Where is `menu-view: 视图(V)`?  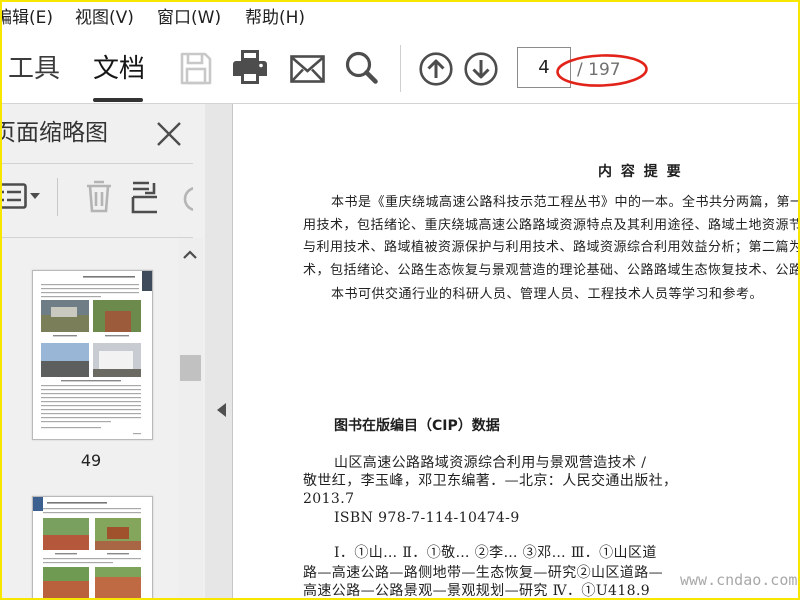
menu-view: 视图(V) is located at coordinates (104, 18).